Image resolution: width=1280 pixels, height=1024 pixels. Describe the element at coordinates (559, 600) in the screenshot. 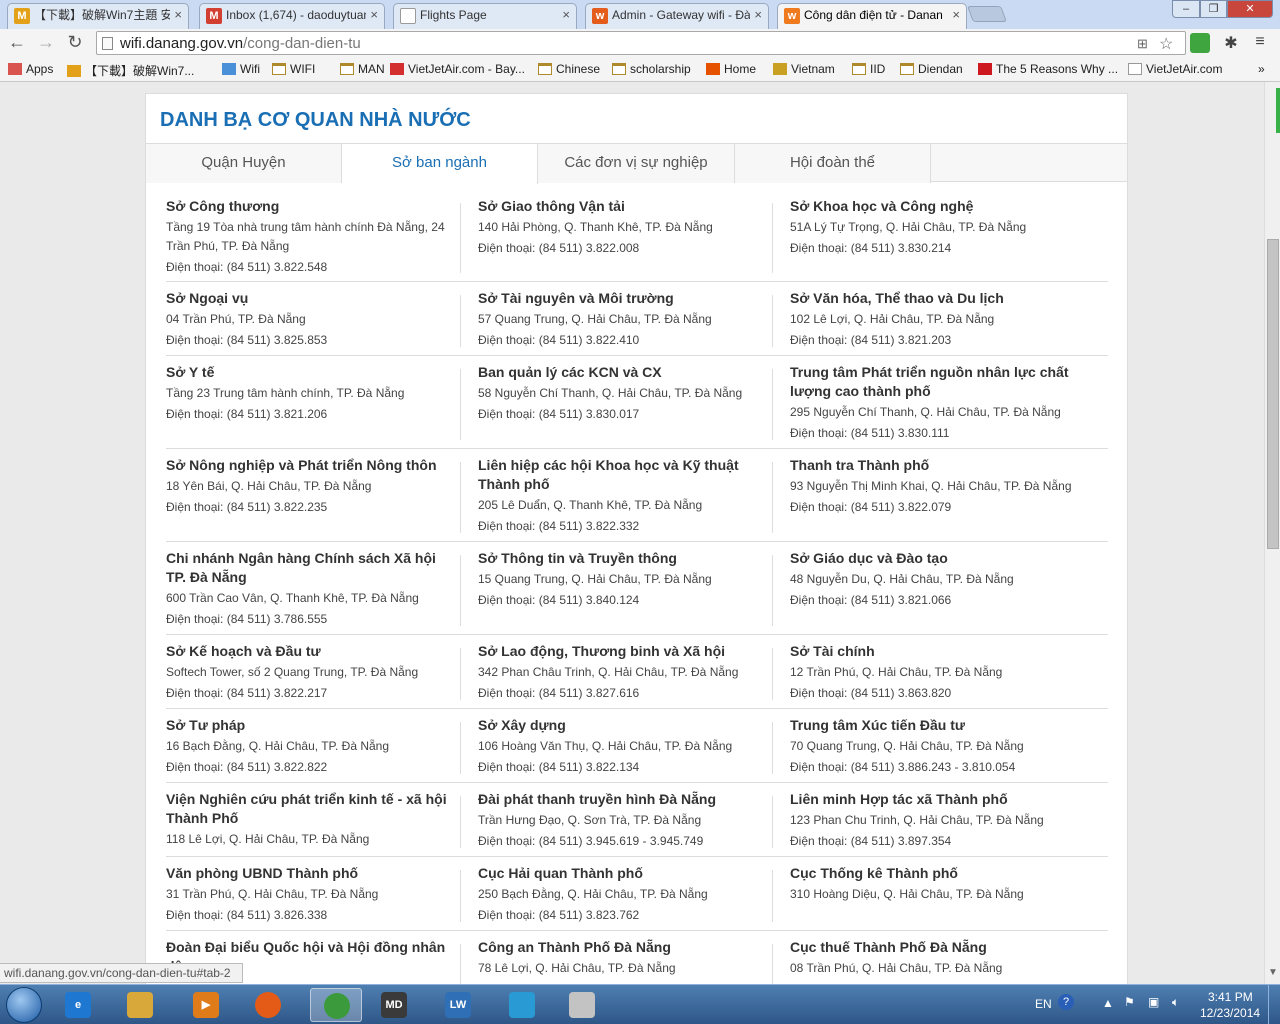

I see `agency-phone: Điện thoại: (84 511) 3.840.124` at that location.